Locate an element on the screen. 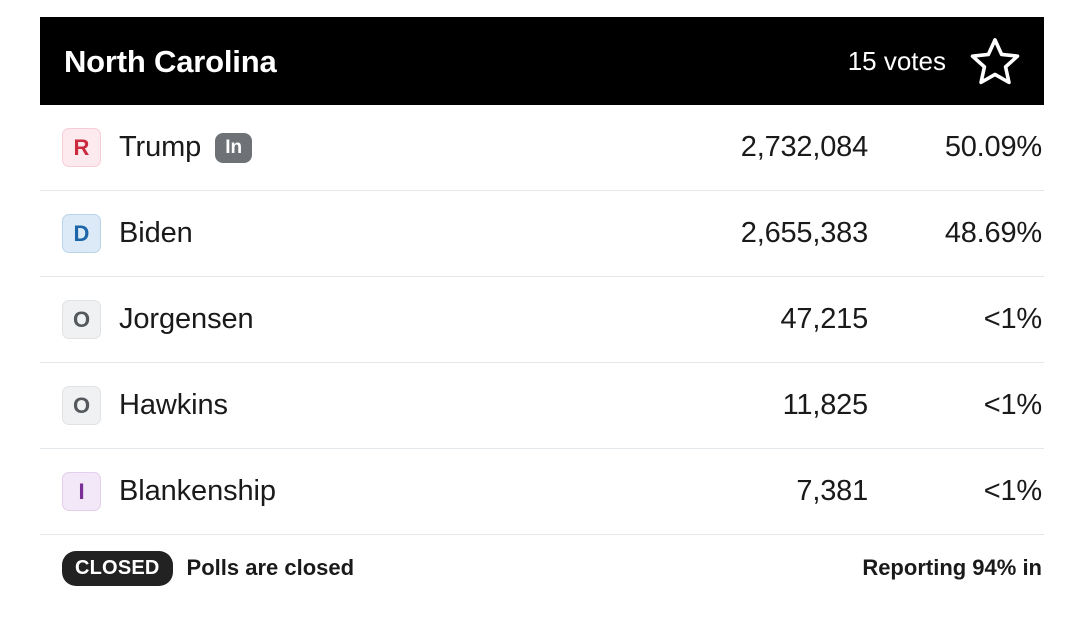 This screenshot has width=1080, height=636. vote-percent: 48.69% is located at coordinates (993, 233).